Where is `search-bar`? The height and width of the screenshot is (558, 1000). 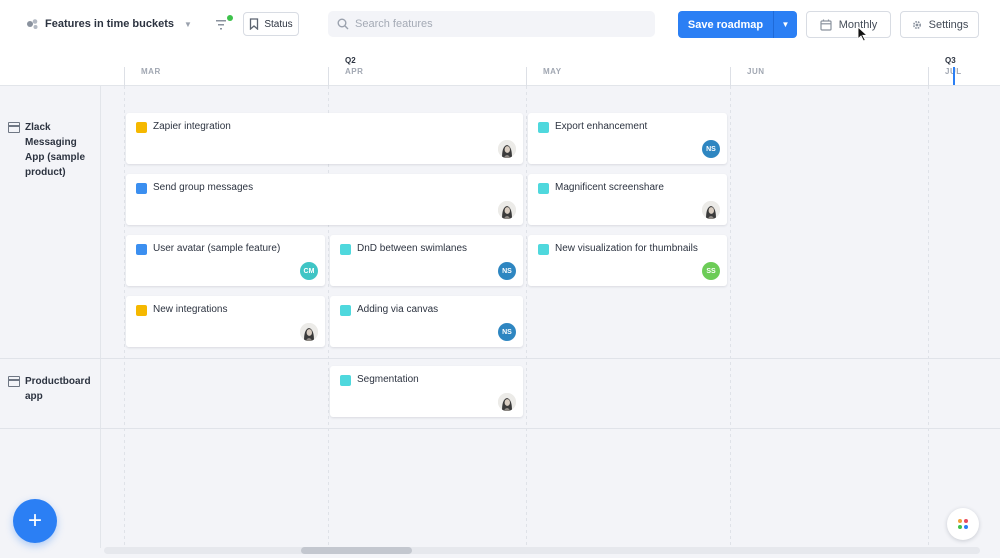 search-bar is located at coordinates (491, 24).